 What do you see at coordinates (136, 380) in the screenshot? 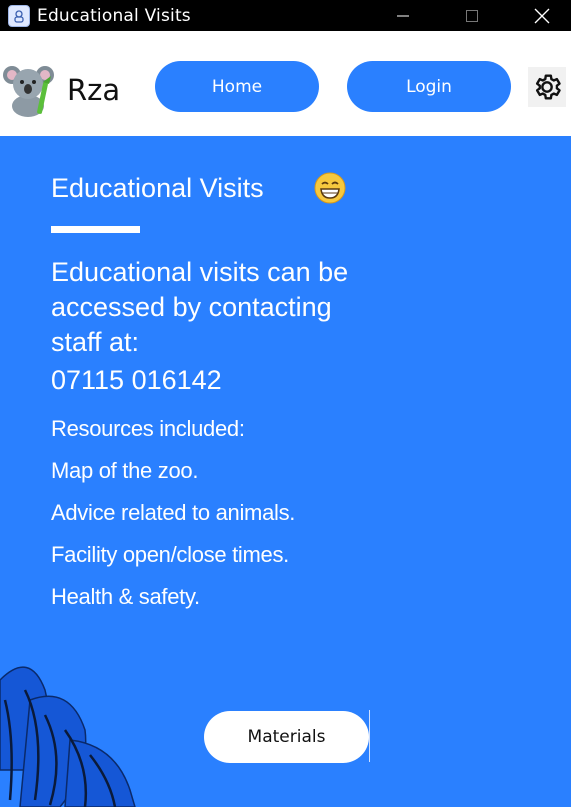
I see `phone-number: 07115 016142` at bounding box center [136, 380].